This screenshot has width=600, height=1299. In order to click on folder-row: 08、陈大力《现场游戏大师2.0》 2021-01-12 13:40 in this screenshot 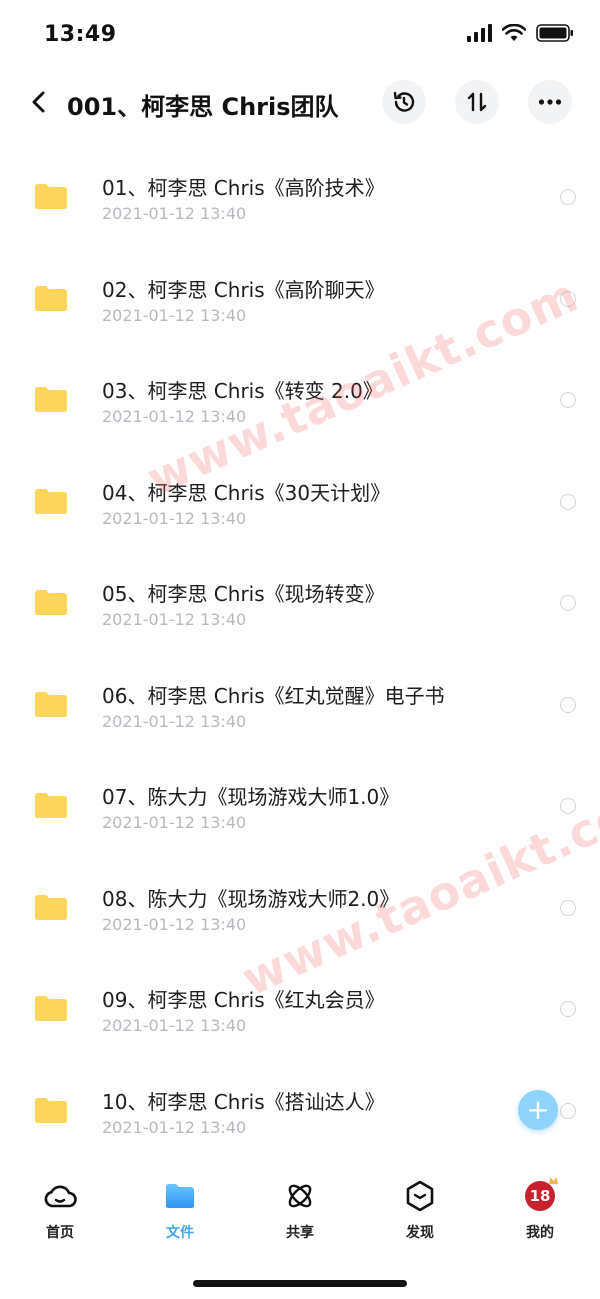, I will do `click(300, 908)`.